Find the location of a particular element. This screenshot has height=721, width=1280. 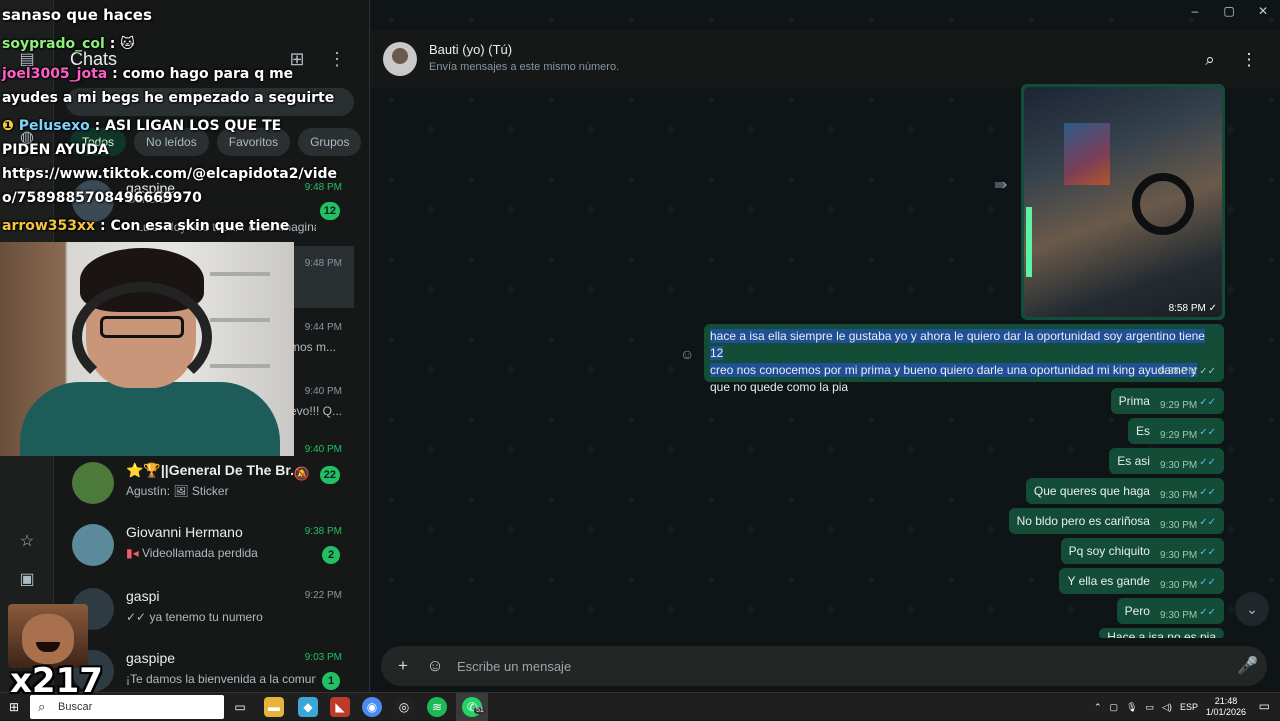

app-icon: ◣ is located at coordinates (340, 707).